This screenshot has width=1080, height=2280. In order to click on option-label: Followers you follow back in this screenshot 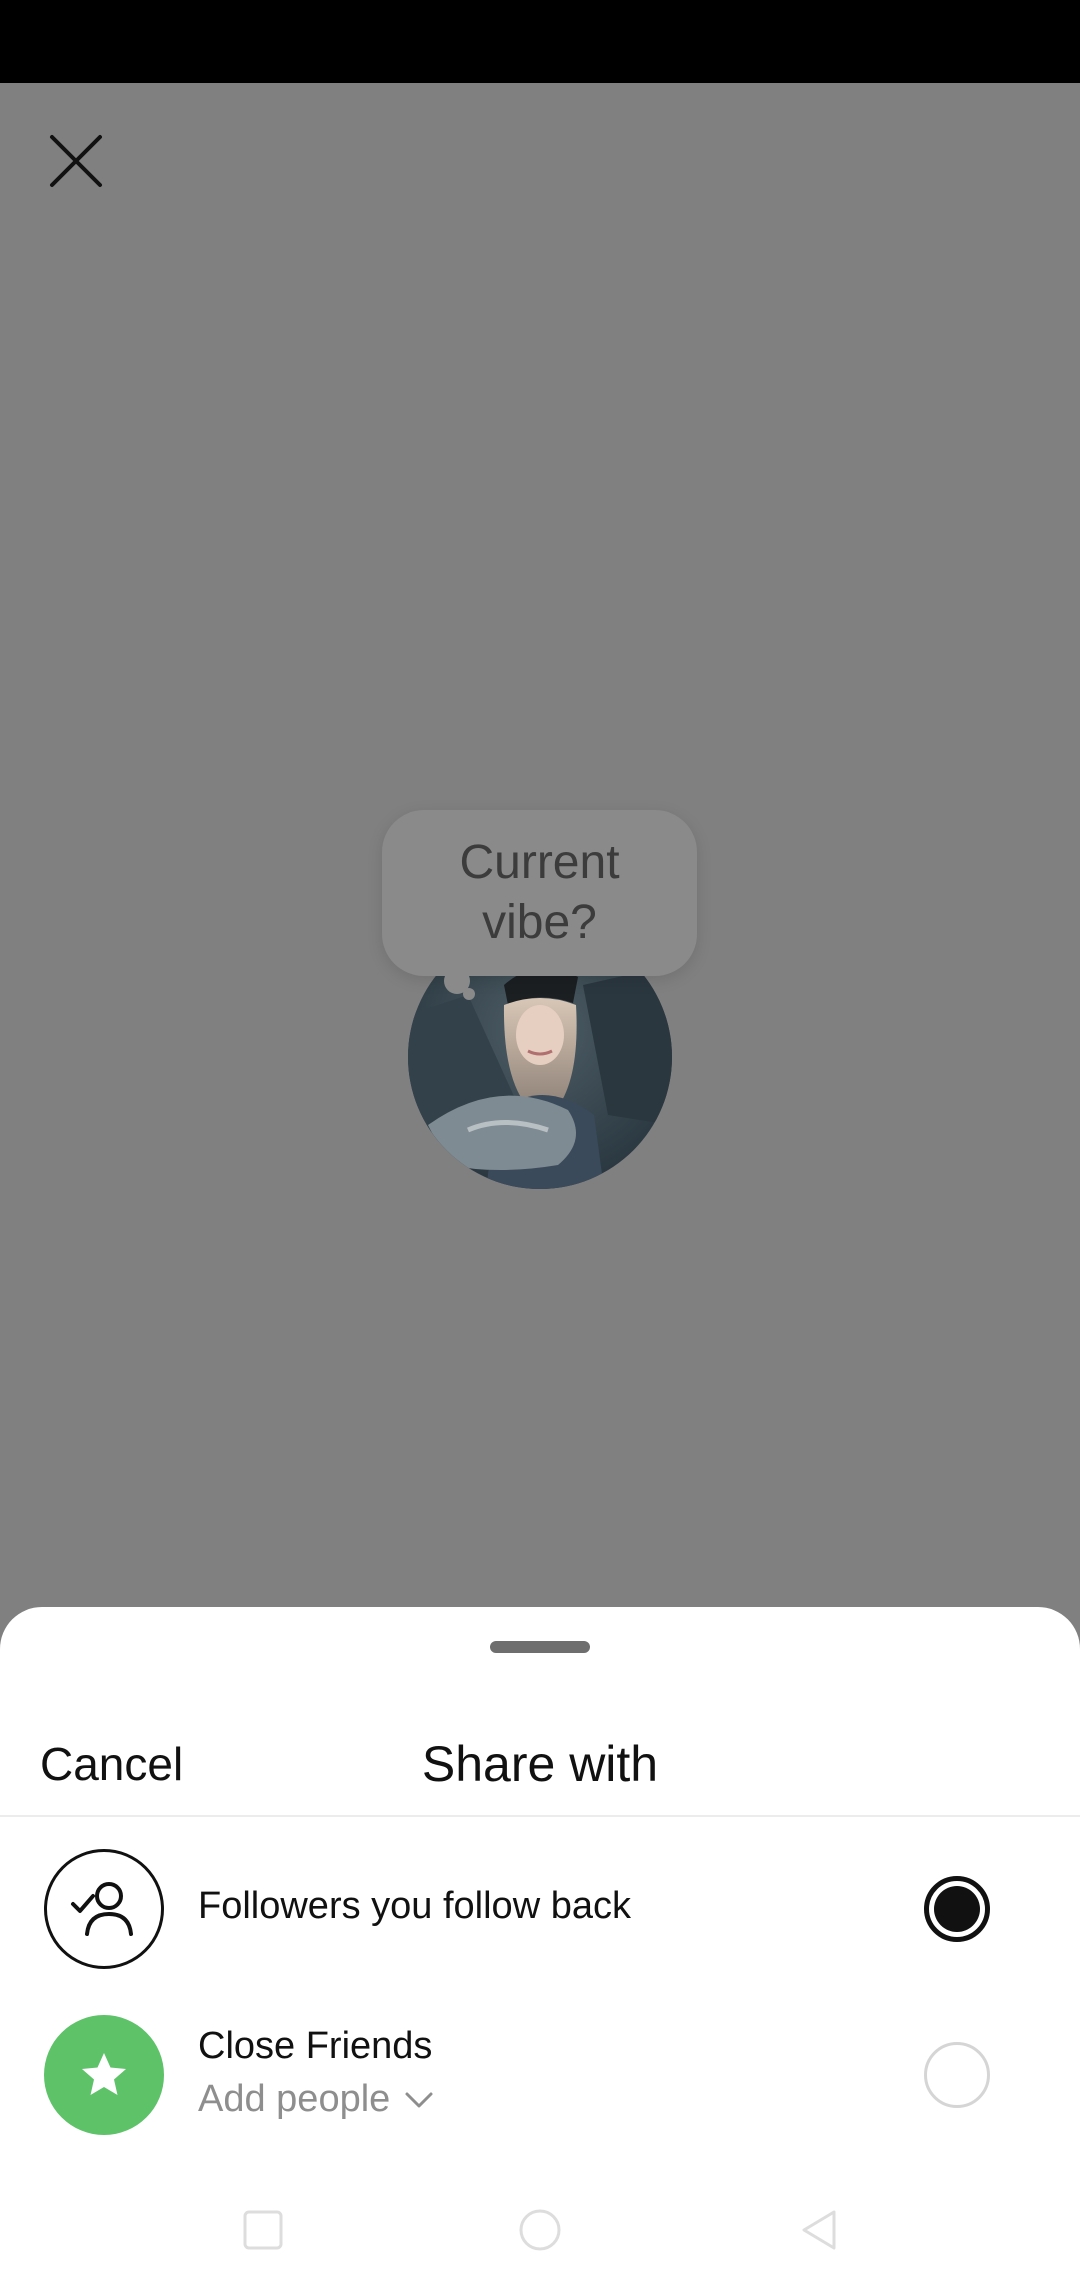, I will do `click(414, 1906)`.